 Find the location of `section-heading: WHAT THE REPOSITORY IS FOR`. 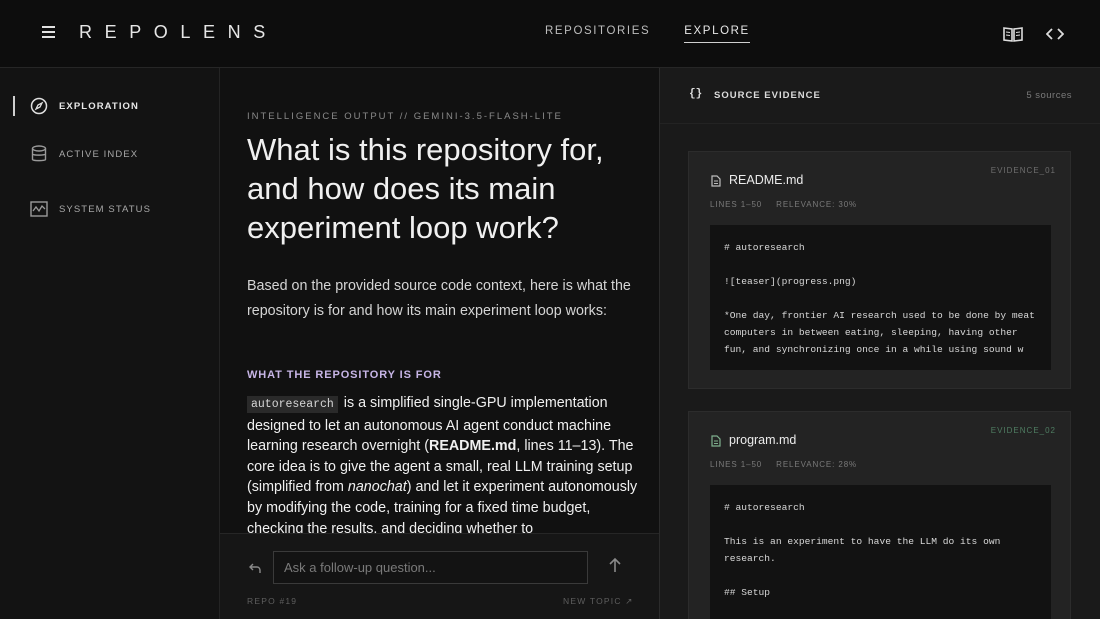

section-heading: WHAT THE REPOSITORY IS FOR is located at coordinates (344, 375).